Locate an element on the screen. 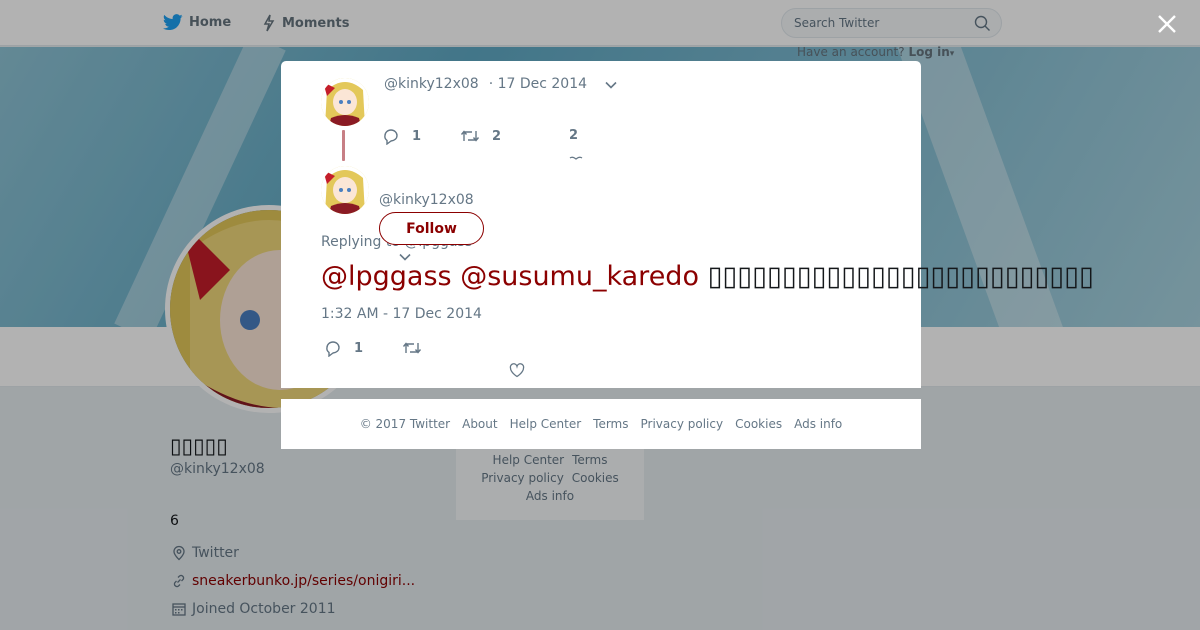 The image size is (1200, 630). parent-tweet-date: · 17 Dec 2014 is located at coordinates (538, 84).